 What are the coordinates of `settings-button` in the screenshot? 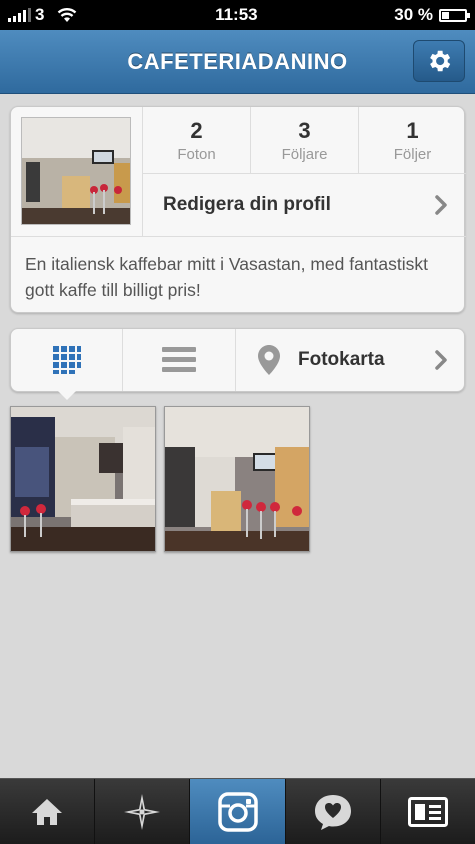 It's located at (439, 61).